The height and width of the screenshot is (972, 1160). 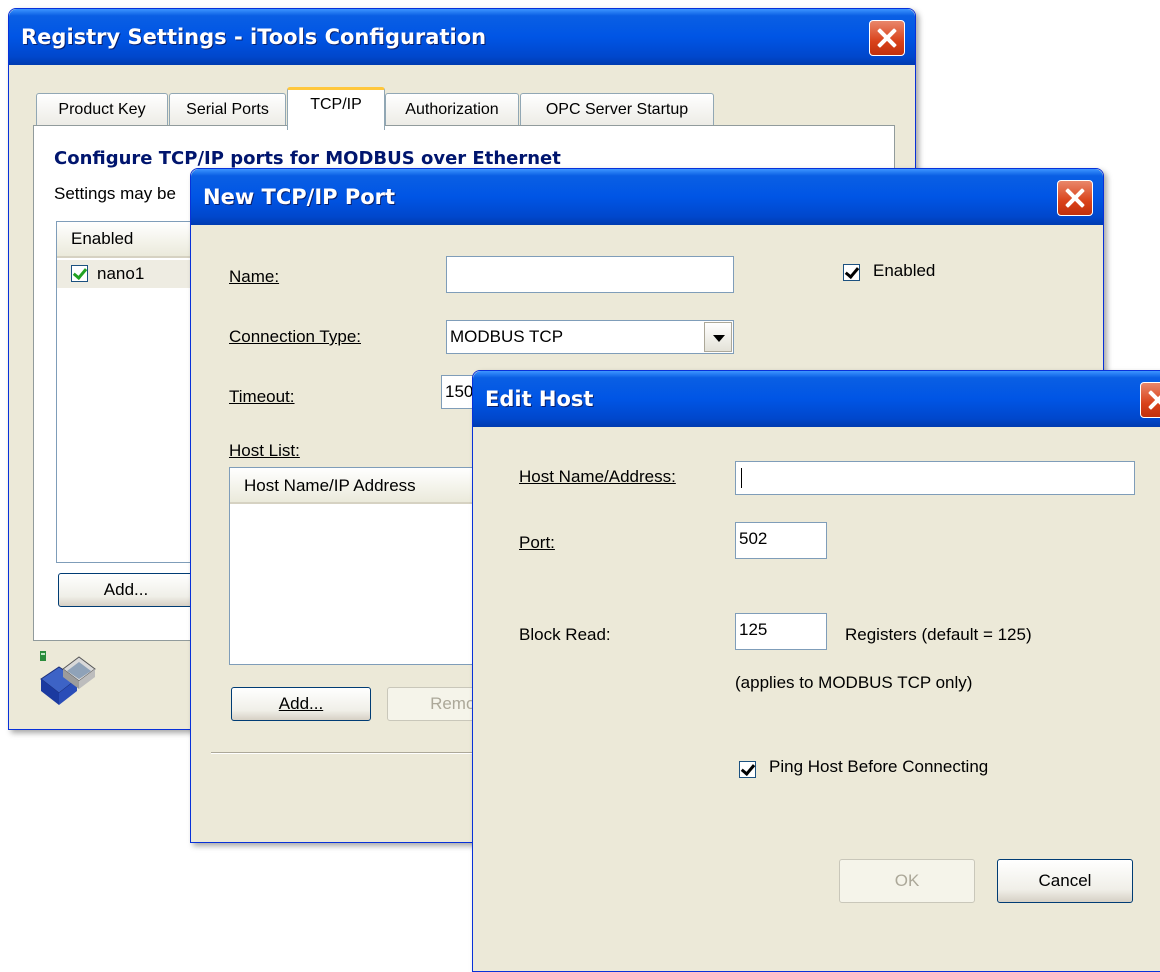 I want to click on chevron-down-icon, so click(x=719, y=338).